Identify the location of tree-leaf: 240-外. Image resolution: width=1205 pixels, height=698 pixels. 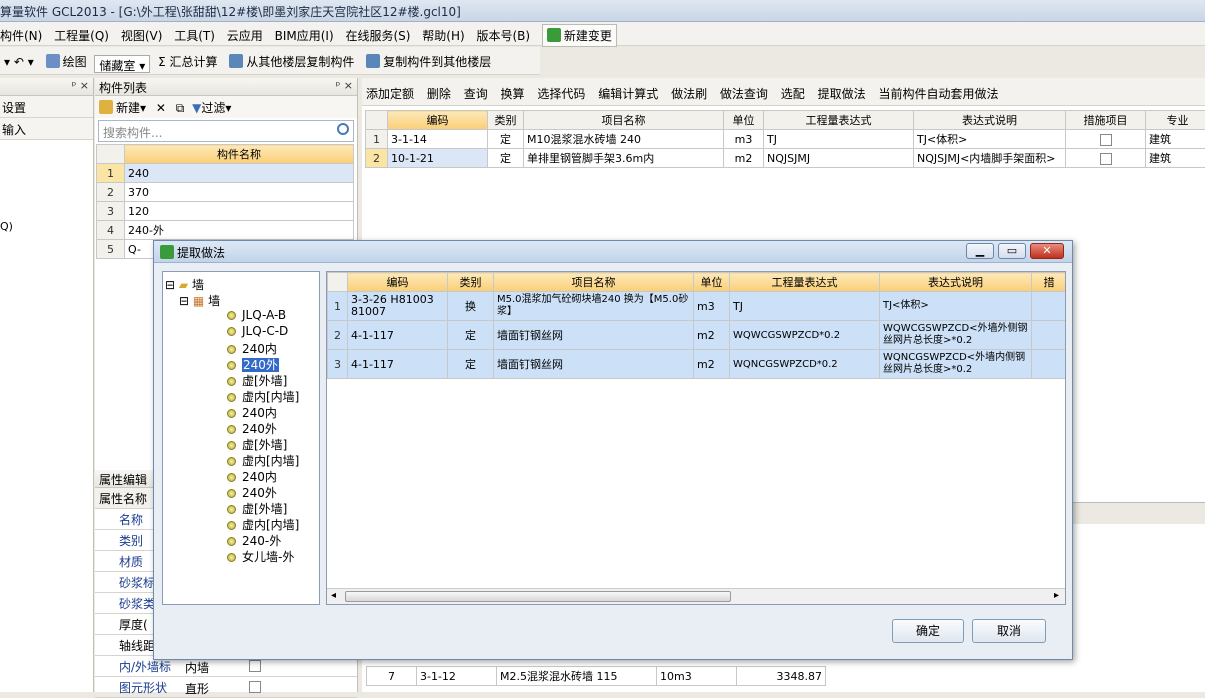
(241, 540).